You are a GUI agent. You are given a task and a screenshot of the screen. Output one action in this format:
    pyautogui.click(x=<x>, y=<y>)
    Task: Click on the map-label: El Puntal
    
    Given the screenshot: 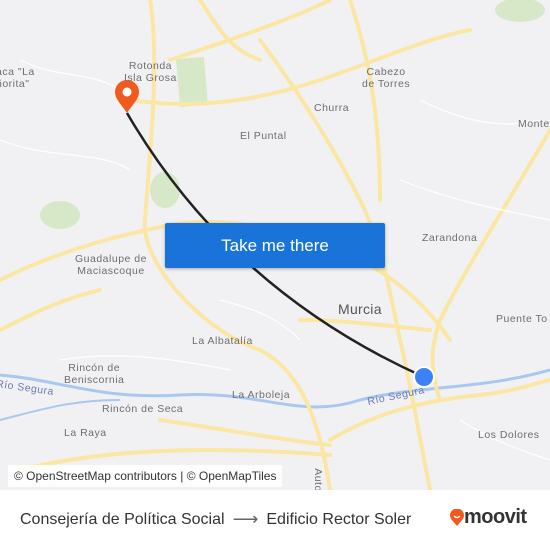 What is the action you would take?
    pyautogui.click(x=263, y=136)
    